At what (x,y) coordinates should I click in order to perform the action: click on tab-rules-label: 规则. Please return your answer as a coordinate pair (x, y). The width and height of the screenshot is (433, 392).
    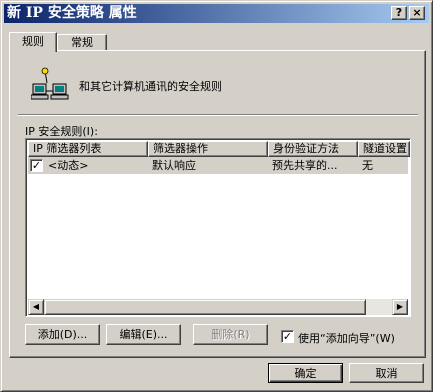
    Looking at the image, I should click on (33, 41).